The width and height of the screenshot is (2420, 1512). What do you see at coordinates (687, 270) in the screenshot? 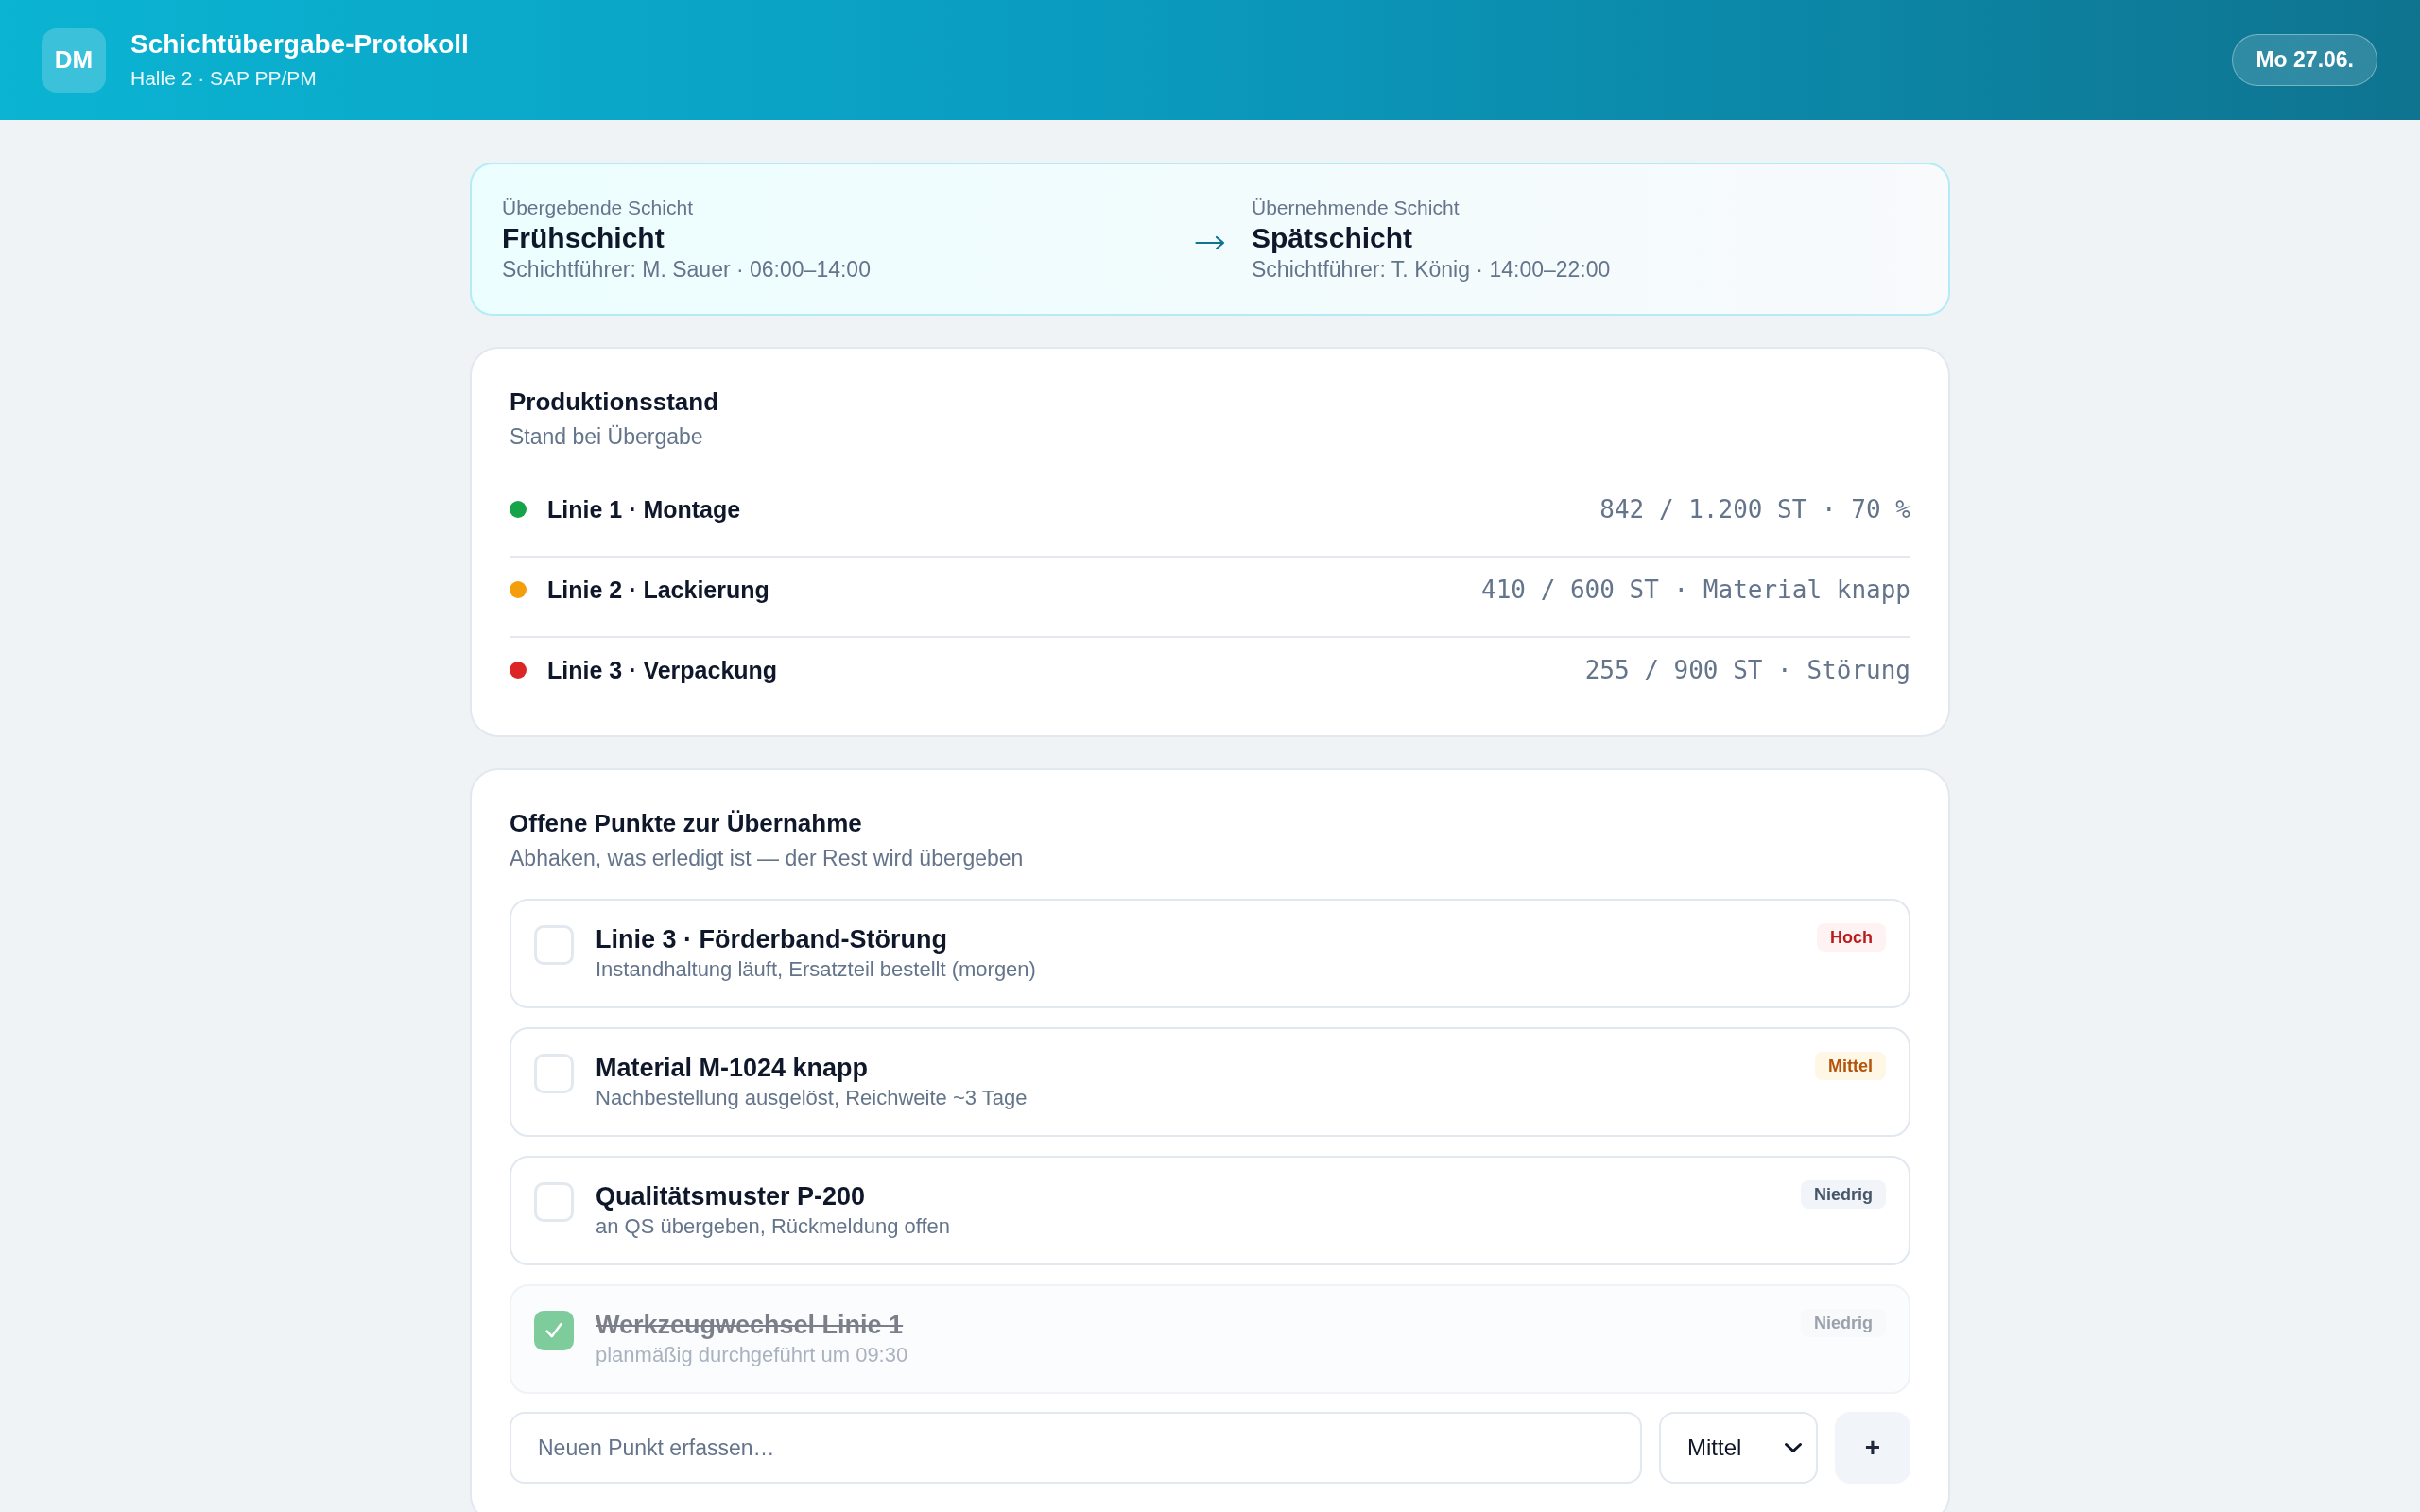
I see `shift-details: Schichtführer: M. Sauer · 06:00–14:00` at bounding box center [687, 270].